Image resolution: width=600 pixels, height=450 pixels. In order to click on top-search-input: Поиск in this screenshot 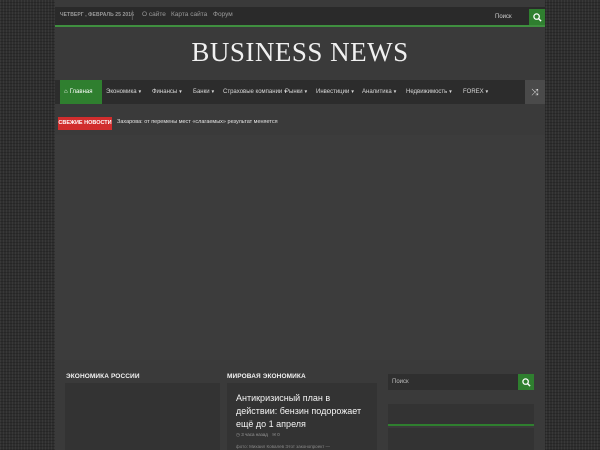, I will do `click(511, 17)`.